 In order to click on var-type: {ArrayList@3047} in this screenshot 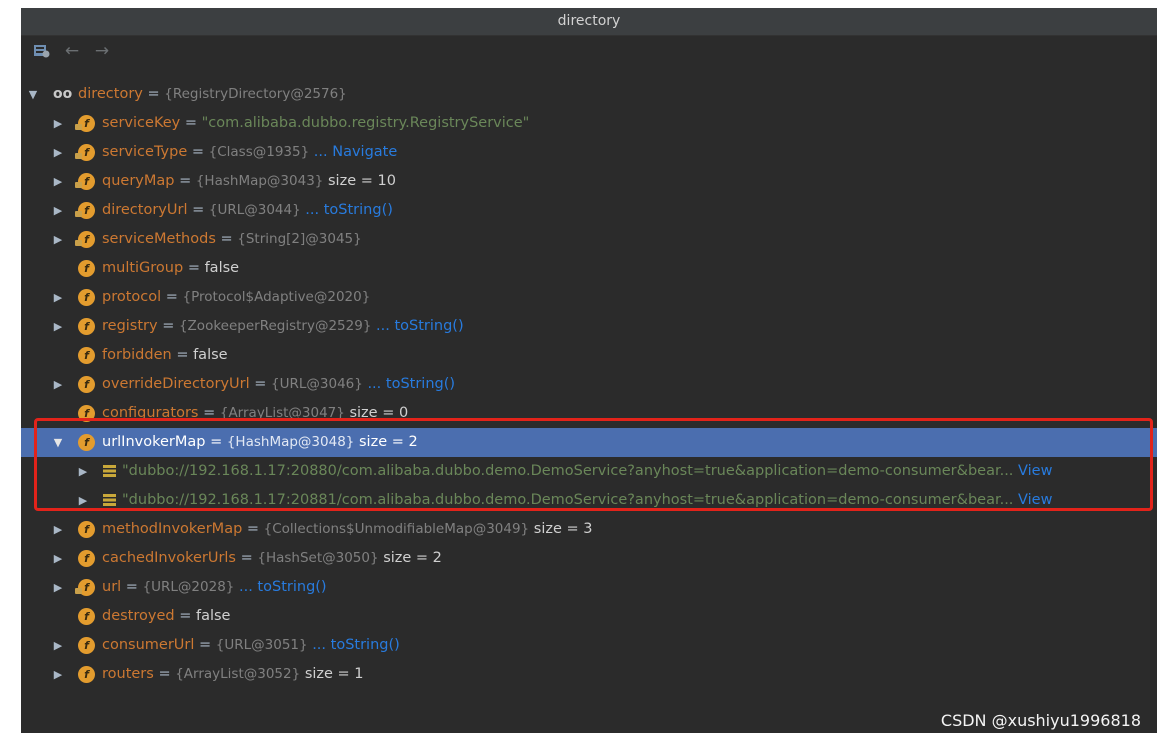, I will do `click(282, 413)`.